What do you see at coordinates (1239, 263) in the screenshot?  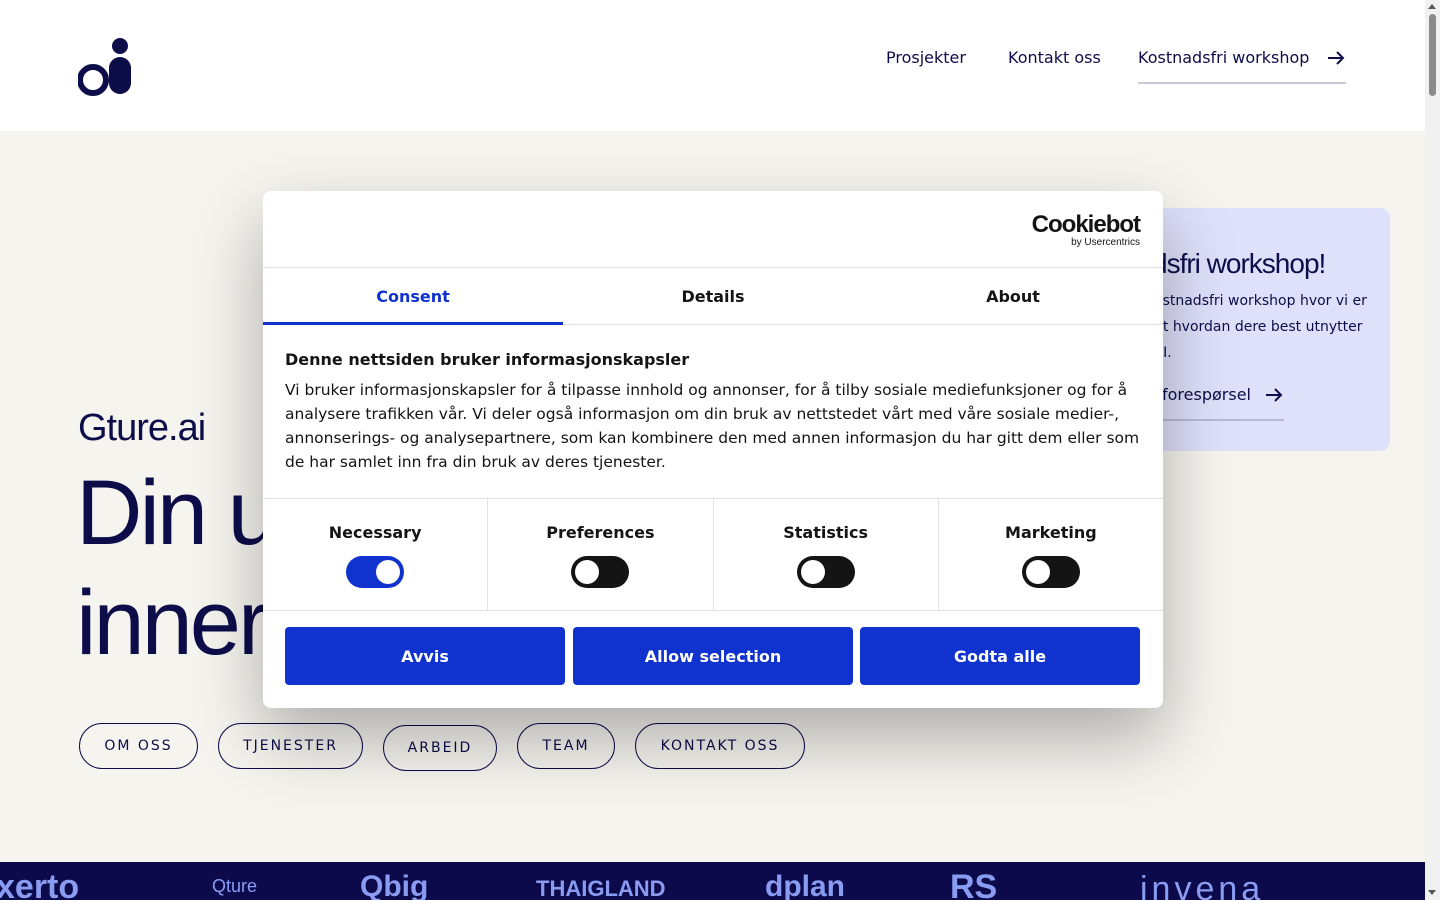 I see `promo-title: dsfri workshop!` at bounding box center [1239, 263].